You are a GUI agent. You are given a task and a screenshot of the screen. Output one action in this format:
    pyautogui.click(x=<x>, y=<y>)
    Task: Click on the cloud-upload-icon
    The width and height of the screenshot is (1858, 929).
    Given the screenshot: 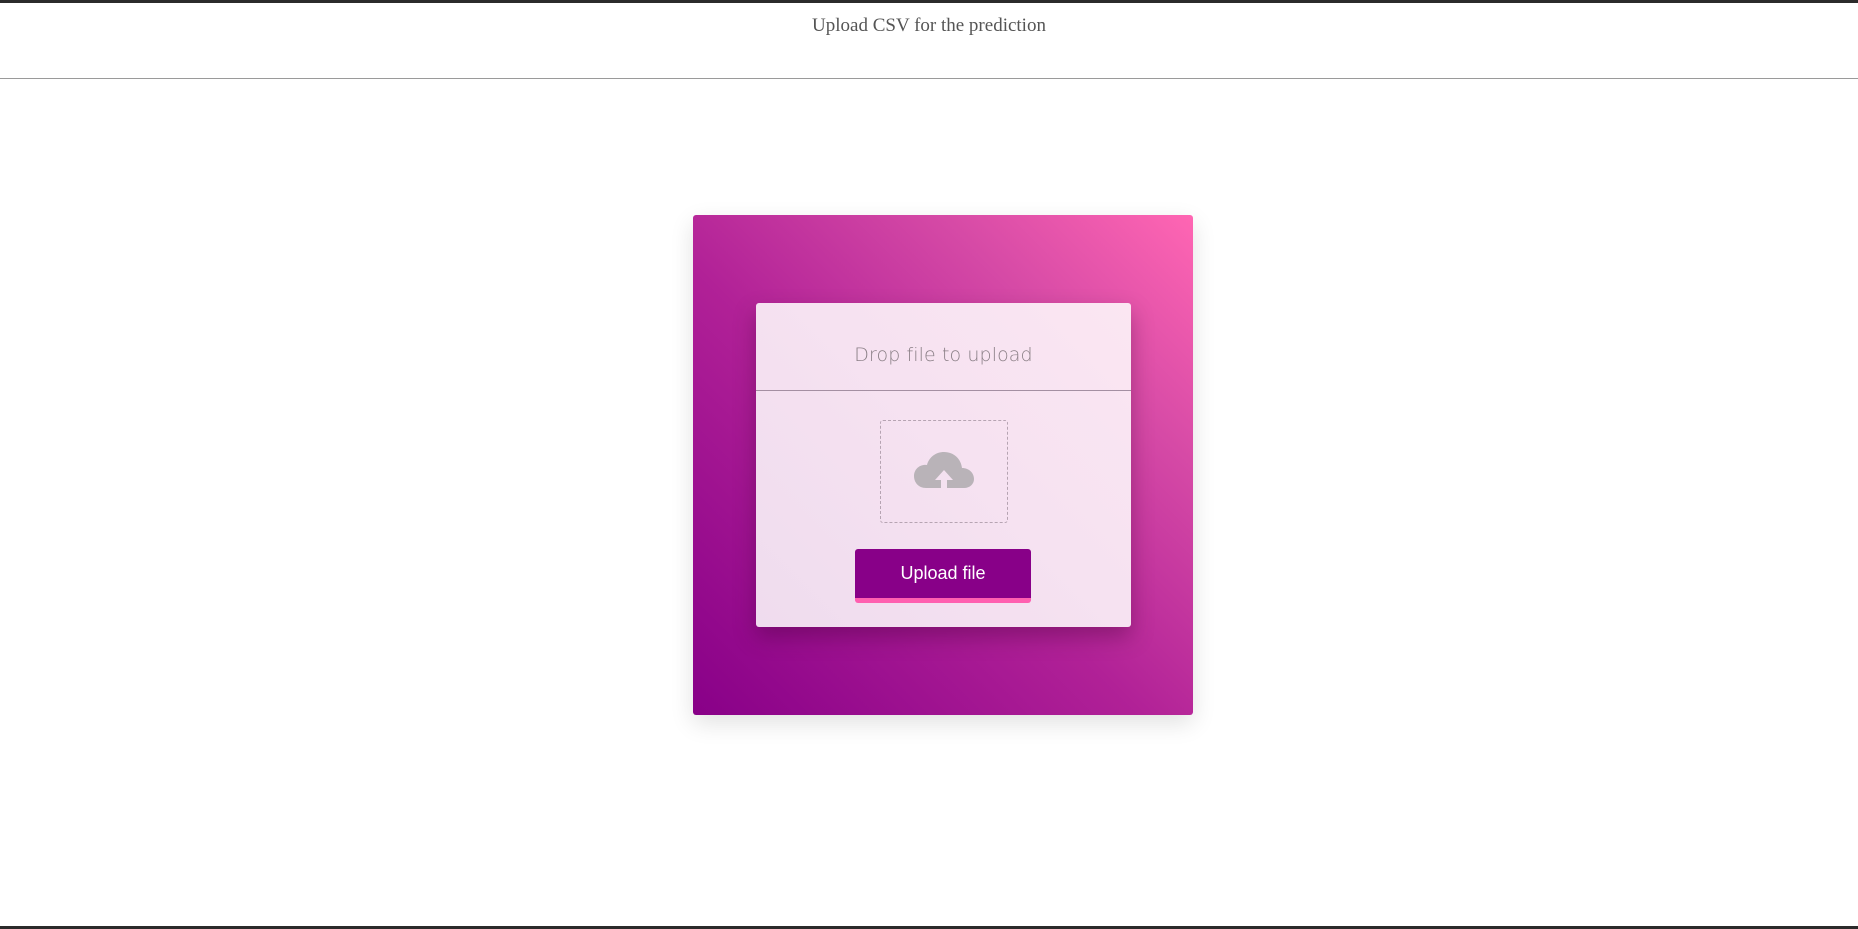 What is the action you would take?
    pyautogui.click(x=944, y=469)
    